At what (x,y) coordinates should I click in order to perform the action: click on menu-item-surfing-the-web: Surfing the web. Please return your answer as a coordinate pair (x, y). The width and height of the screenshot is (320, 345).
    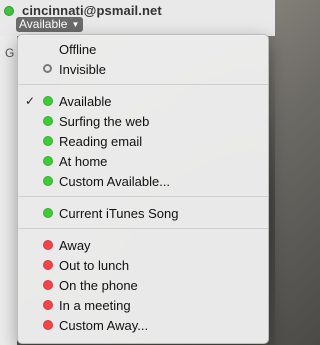
    Looking at the image, I should click on (143, 121).